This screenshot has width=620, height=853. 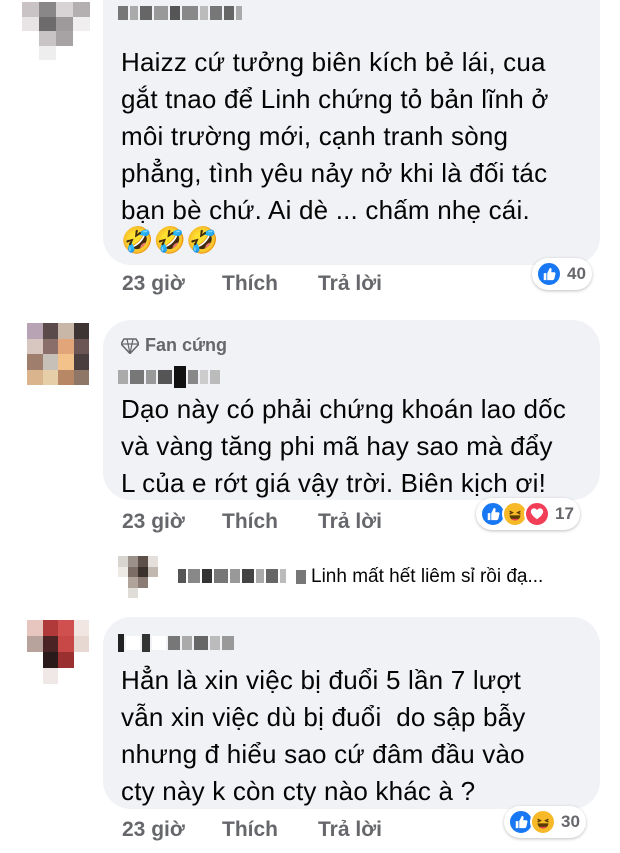 I want to click on reaction-count: 40, so click(x=576, y=273).